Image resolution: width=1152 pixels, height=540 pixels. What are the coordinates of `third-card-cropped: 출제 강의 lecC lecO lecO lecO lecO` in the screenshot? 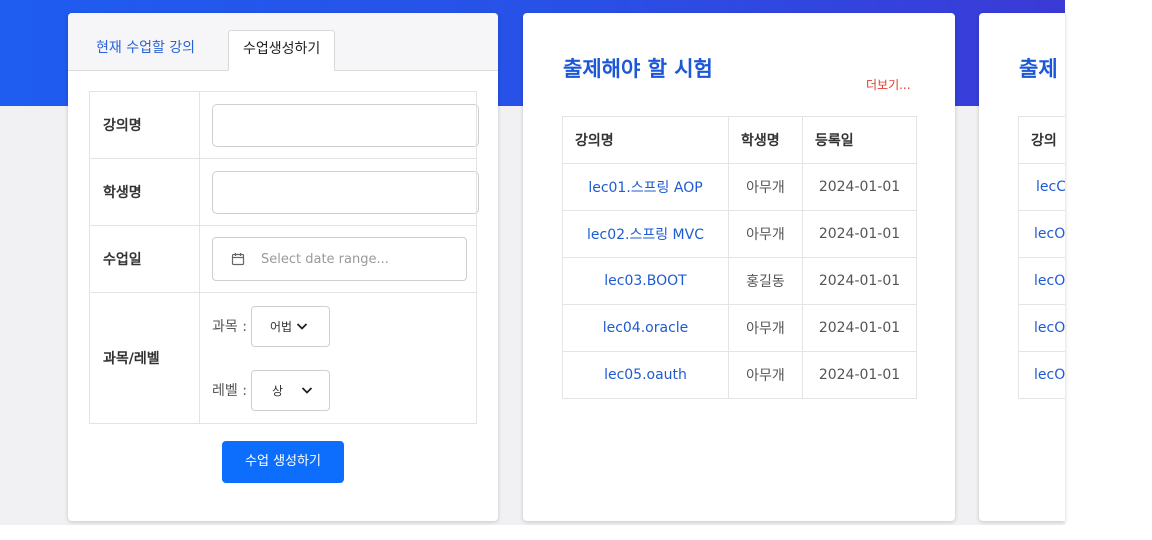 It's located at (1022, 267).